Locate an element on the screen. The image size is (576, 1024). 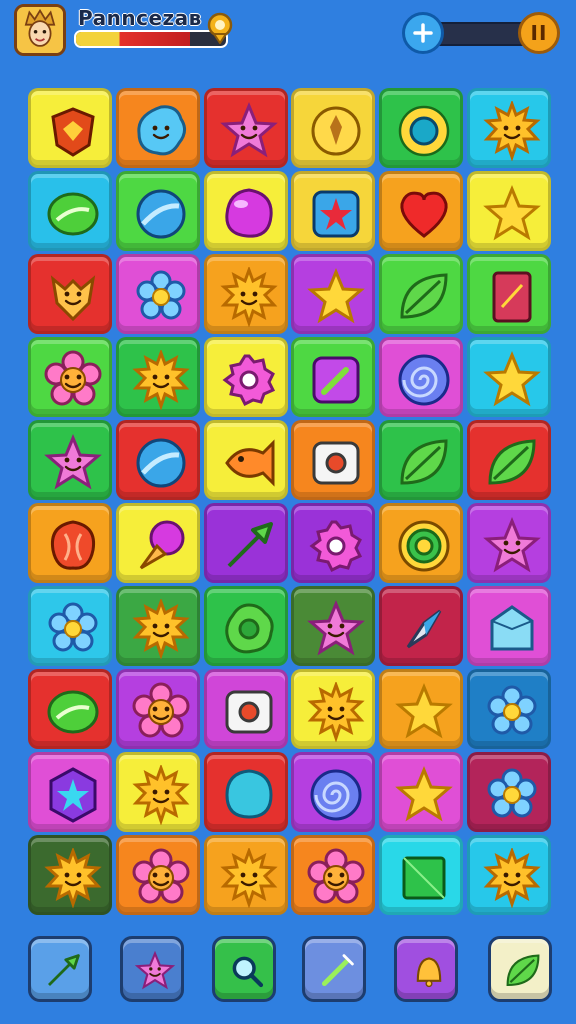
search-icon is located at coordinates (248, 972).